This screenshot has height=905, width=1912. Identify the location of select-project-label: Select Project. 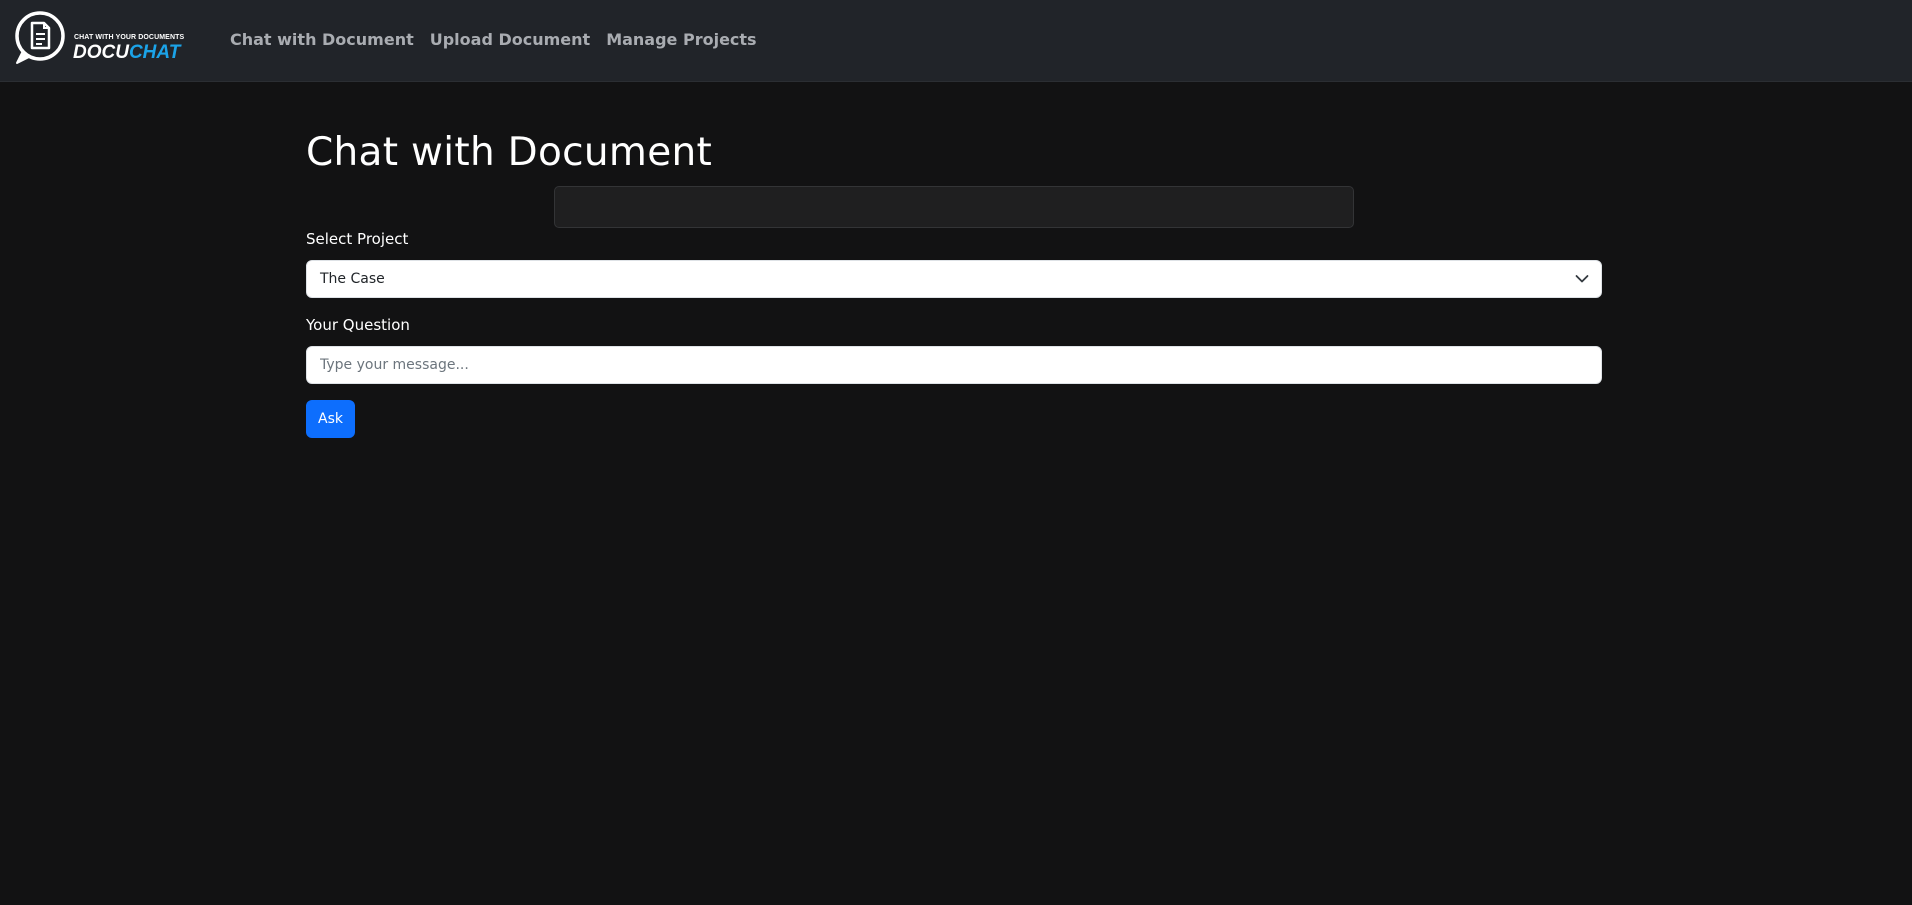
(357, 239).